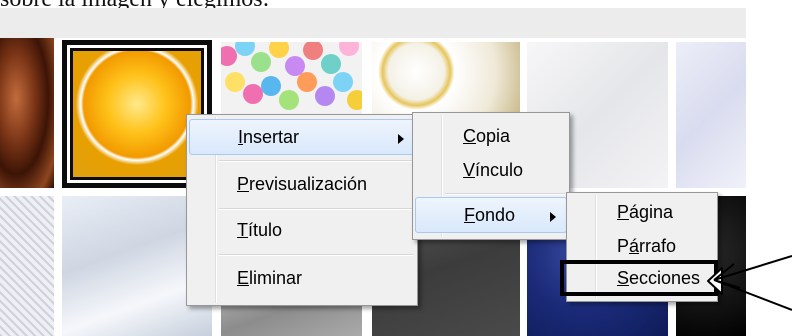 This screenshot has width=792, height=336. Describe the element at coordinates (647, 246) in the screenshot. I see `menu-item-label: Párrafo` at that location.